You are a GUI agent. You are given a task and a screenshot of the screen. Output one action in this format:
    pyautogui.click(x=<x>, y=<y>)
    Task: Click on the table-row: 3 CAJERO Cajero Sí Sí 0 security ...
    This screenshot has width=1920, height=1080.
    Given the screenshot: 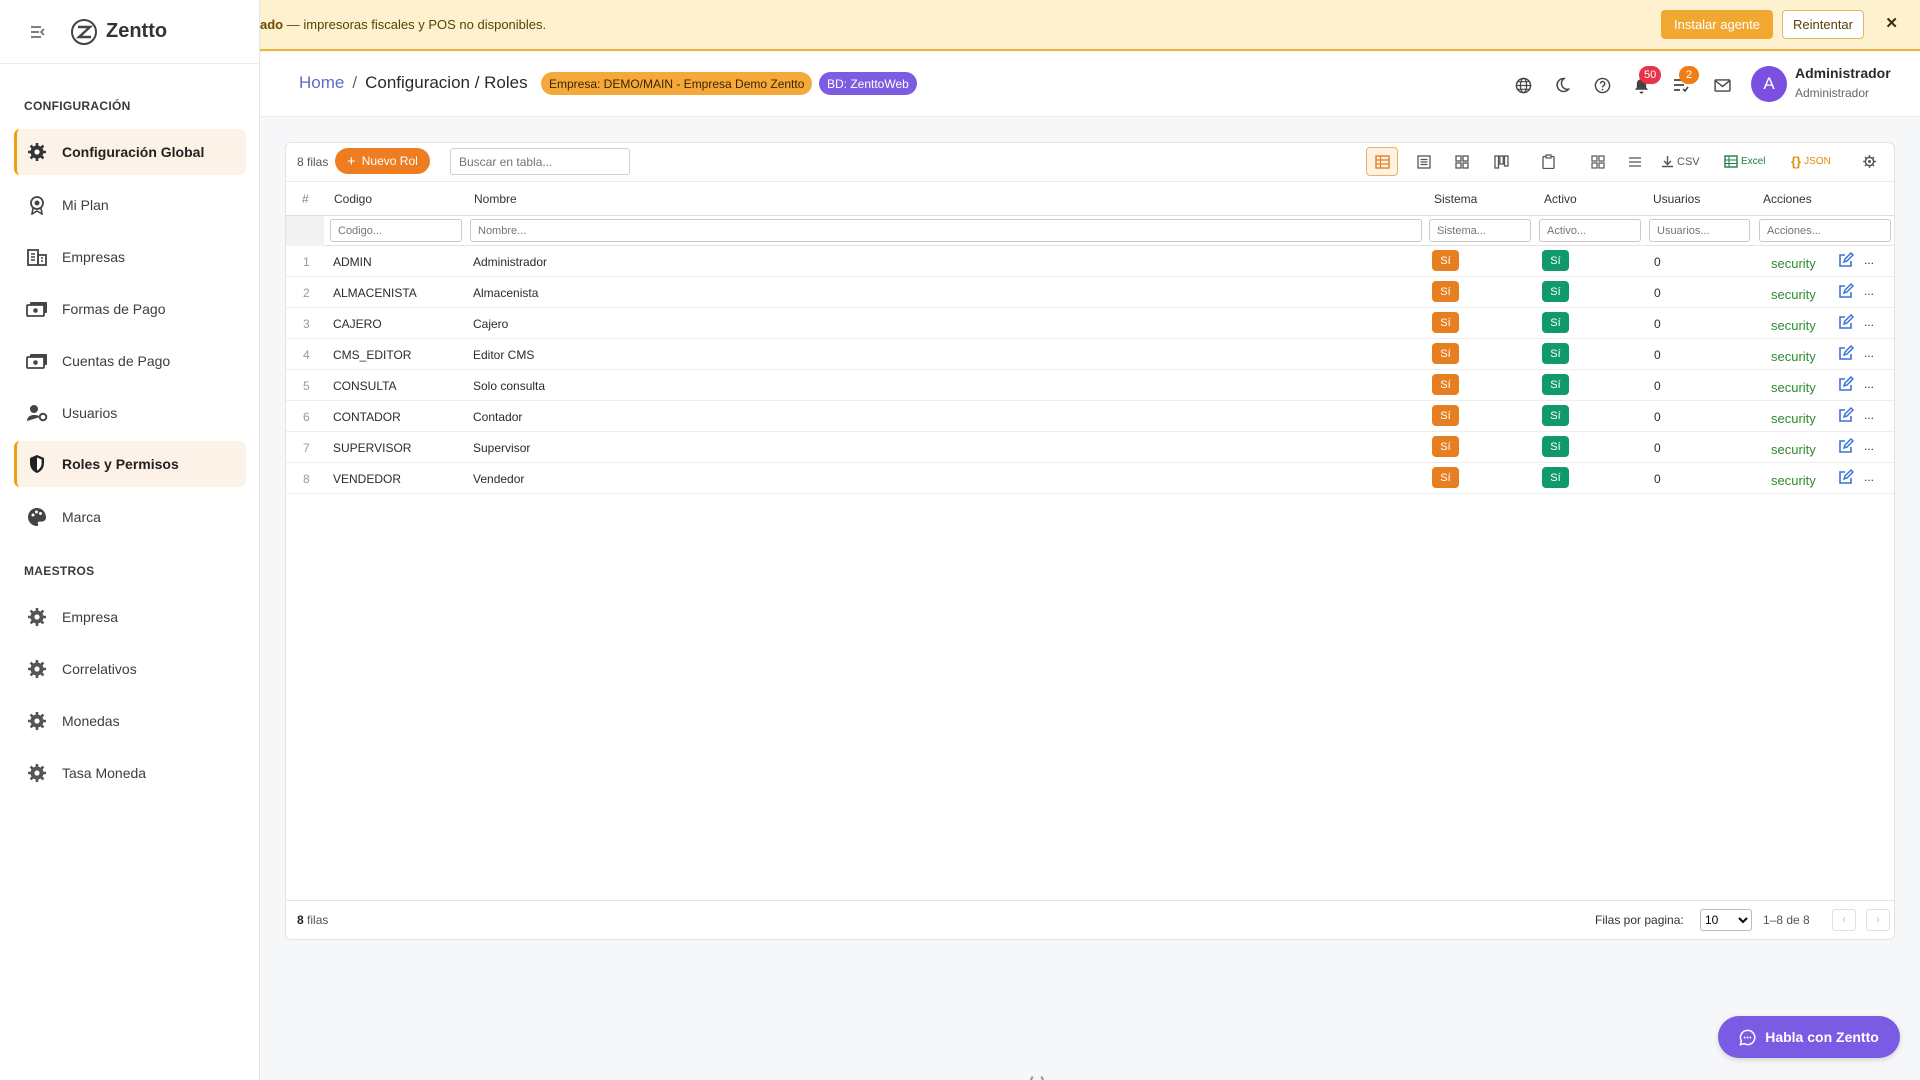 What is the action you would take?
    pyautogui.click(x=1090, y=323)
    